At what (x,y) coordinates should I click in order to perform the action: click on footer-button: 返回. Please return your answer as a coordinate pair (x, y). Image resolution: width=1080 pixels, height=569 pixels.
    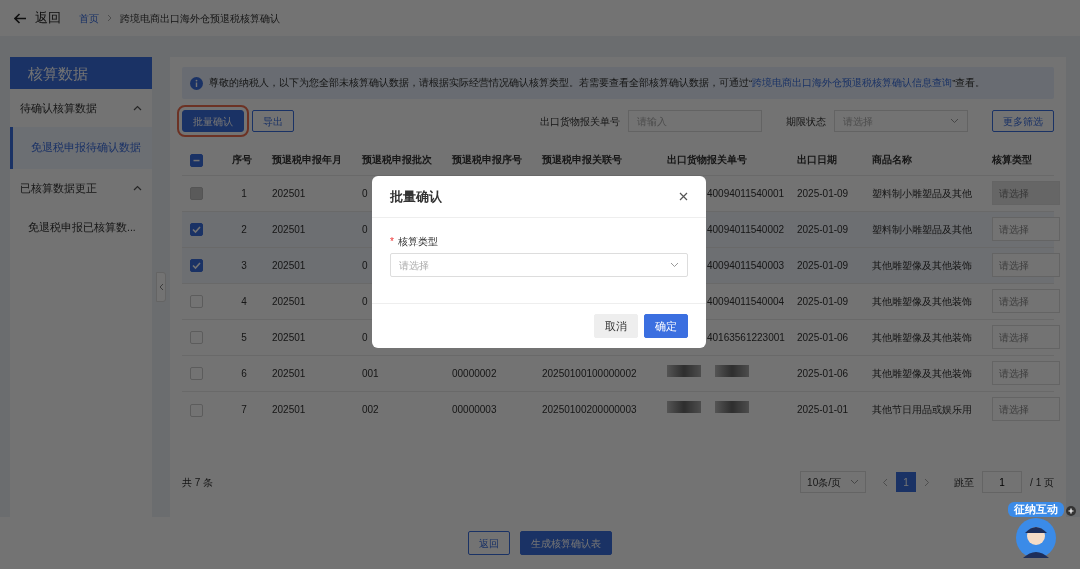
    Looking at the image, I should click on (489, 543).